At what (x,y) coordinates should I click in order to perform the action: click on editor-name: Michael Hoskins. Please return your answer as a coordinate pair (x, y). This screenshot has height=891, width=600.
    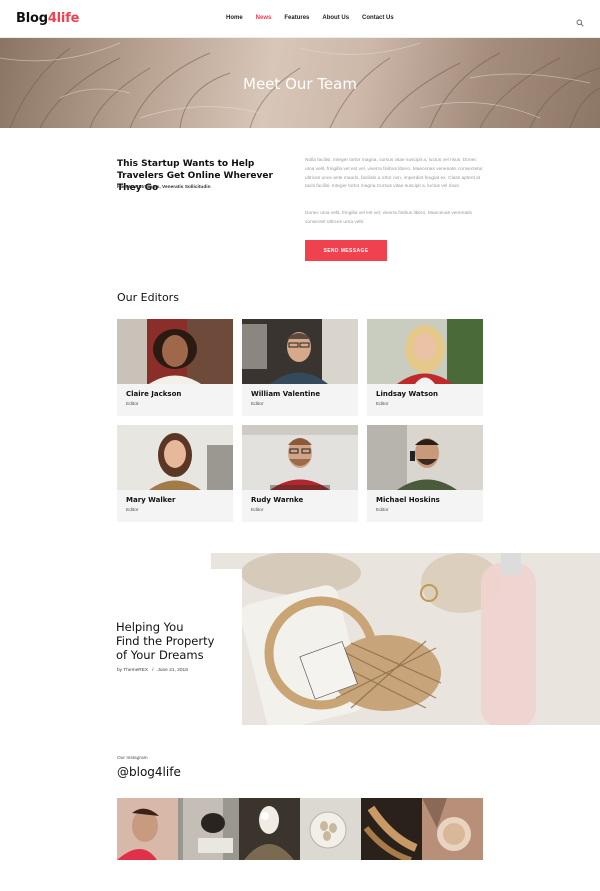
    Looking at the image, I should click on (408, 500).